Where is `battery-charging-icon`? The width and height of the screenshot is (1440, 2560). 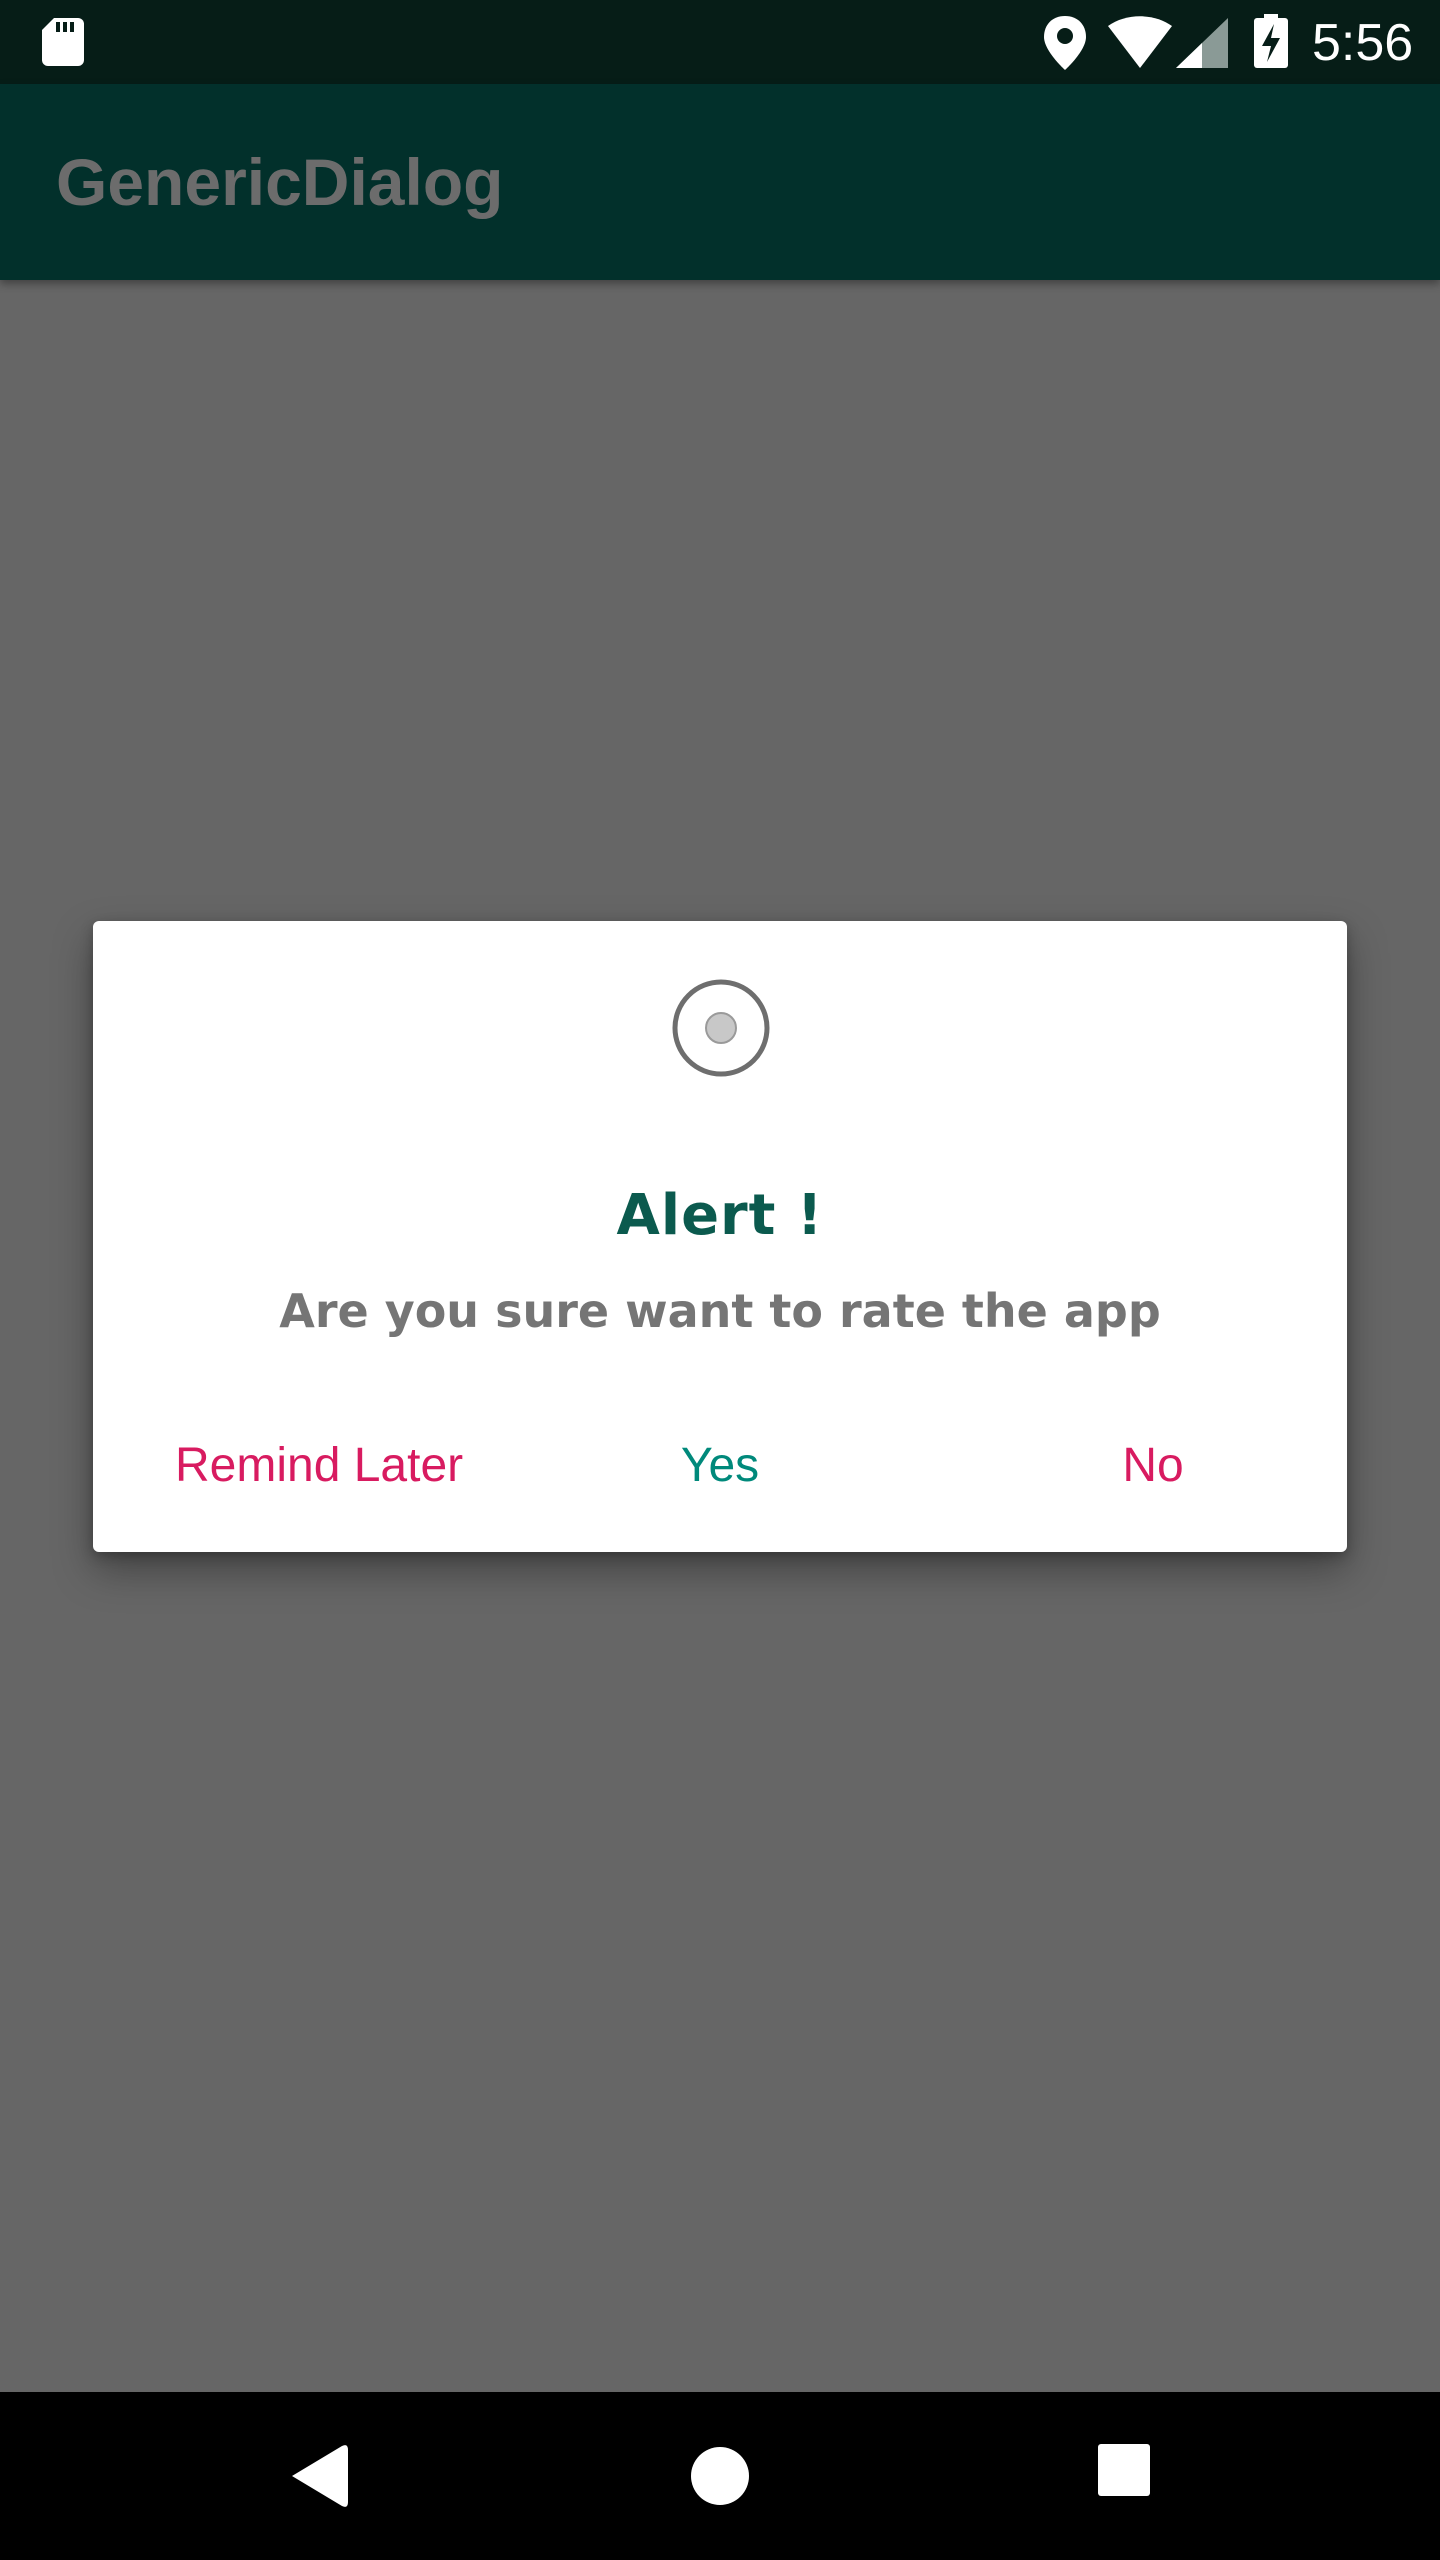 battery-charging-icon is located at coordinates (1271, 41).